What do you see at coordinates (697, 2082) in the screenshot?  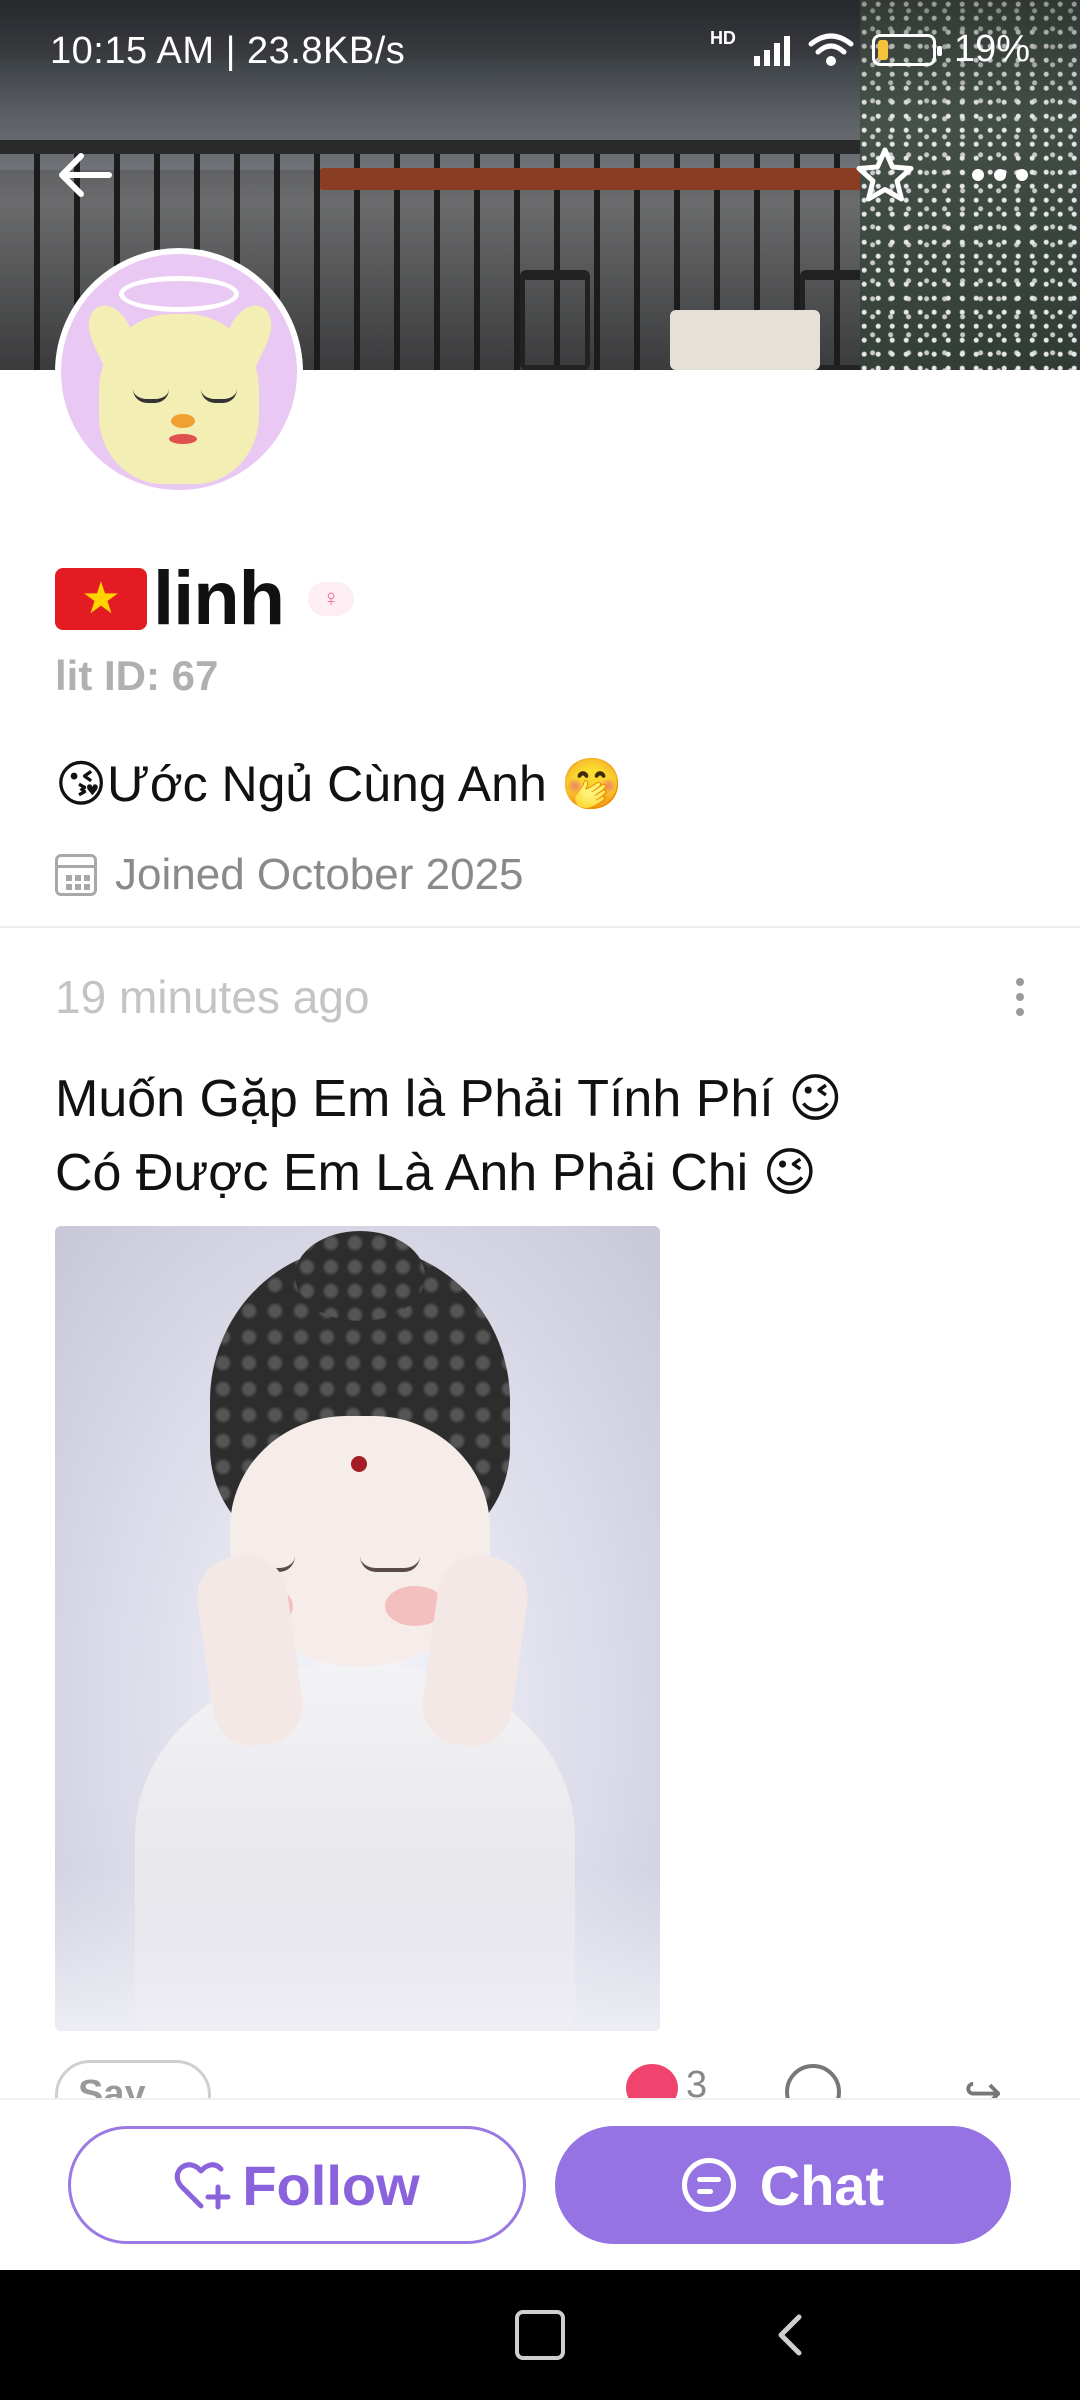 I see `like-count: 3` at bounding box center [697, 2082].